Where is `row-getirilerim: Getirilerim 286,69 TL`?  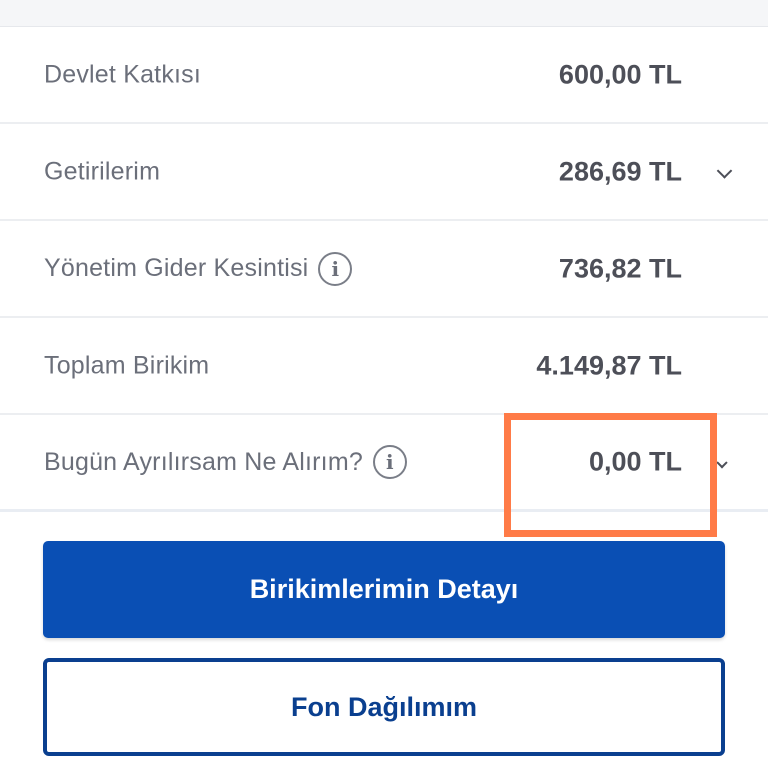 row-getirilerim: Getirilerim 286,69 TL is located at coordinates (384, 172).